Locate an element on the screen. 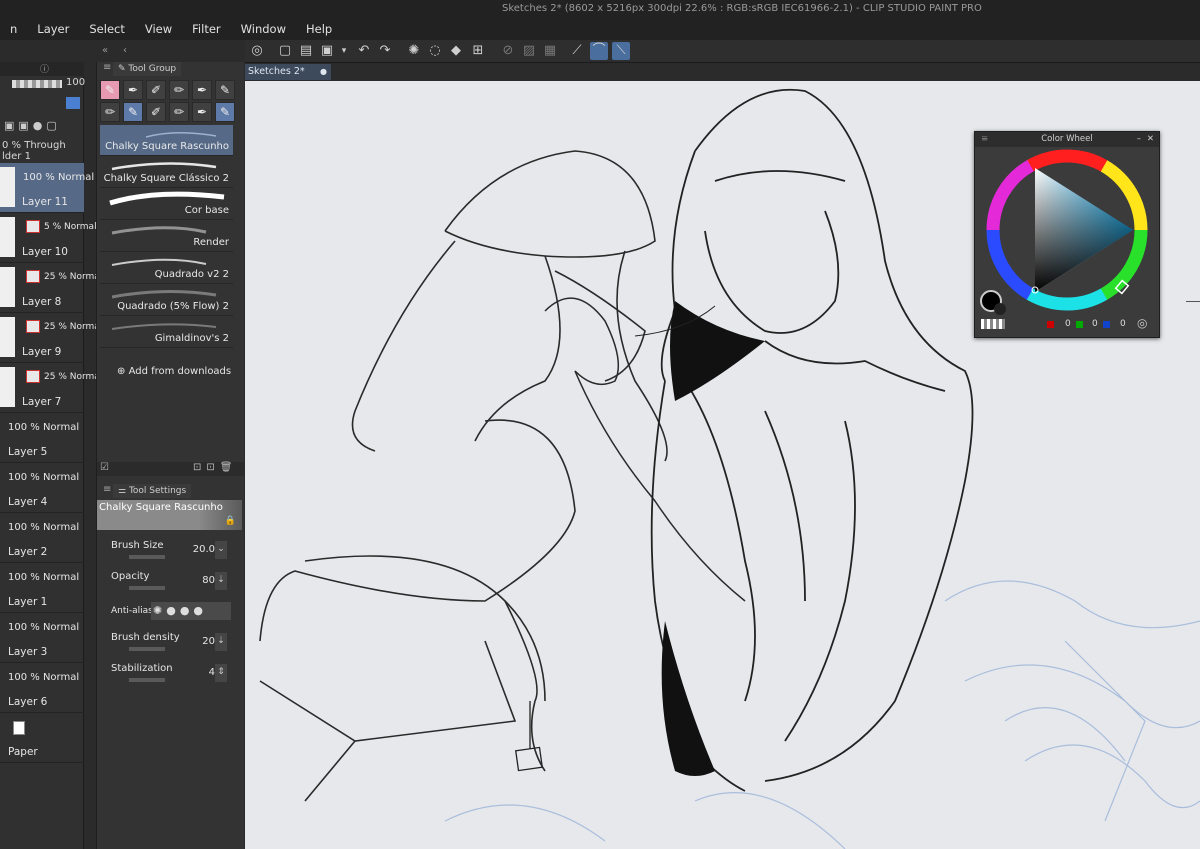 The image size is (1200, 849). layer-row: 100 % Normal Layer 5 is located at coordinates (42, 438).